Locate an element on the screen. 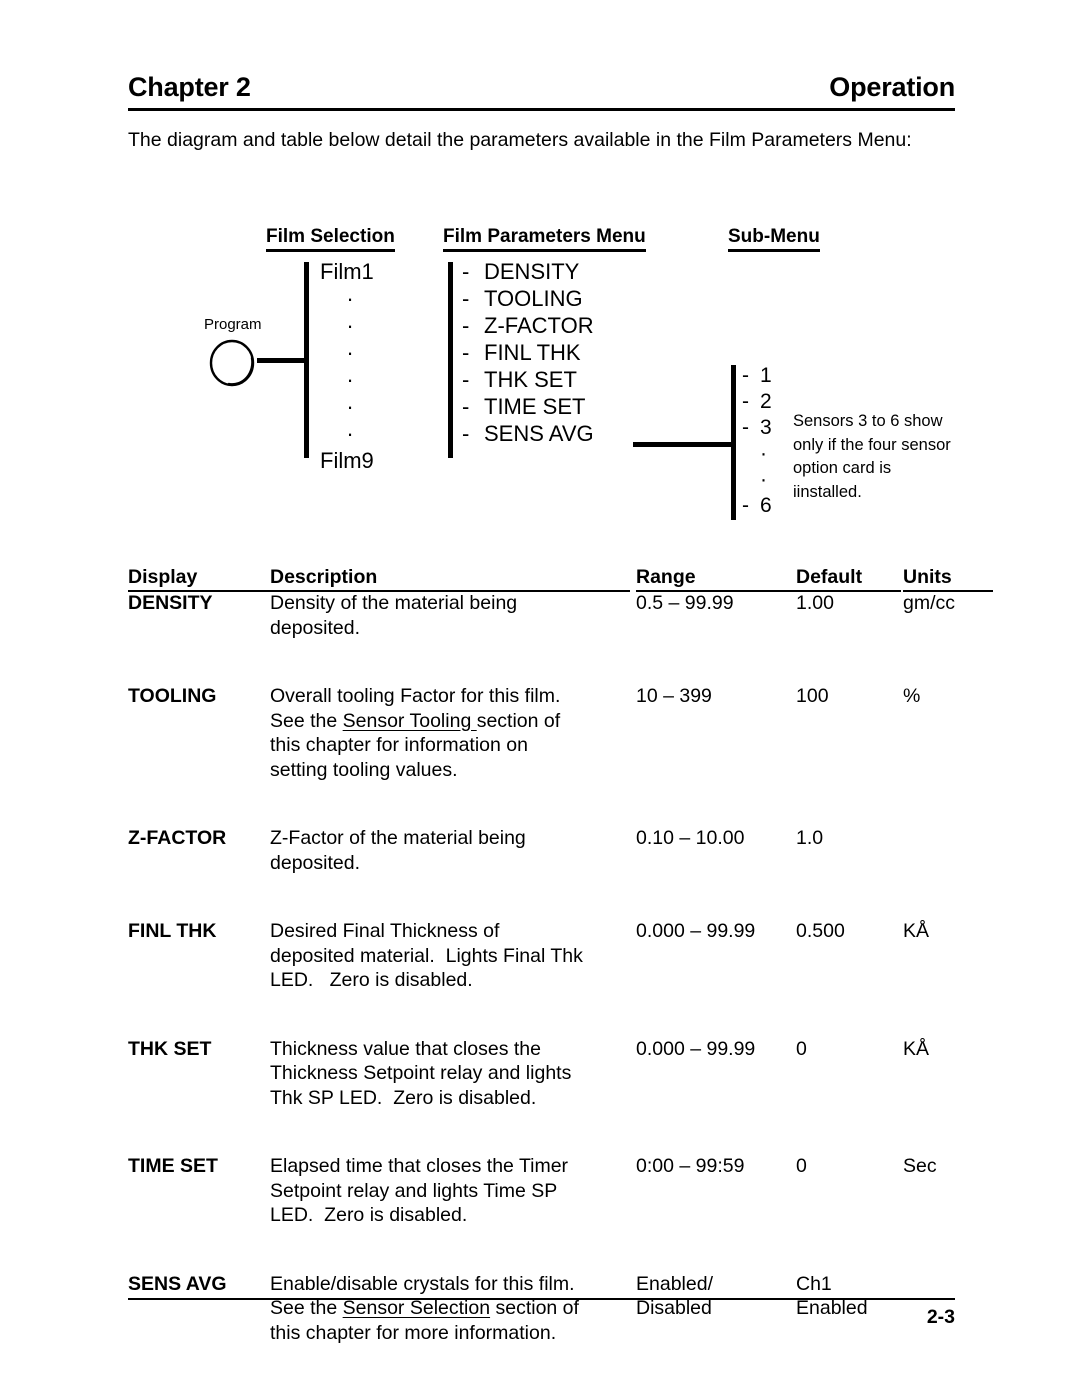 The image size is (1080, 1397). cell-default: Ch1 Enabled is located at coordinates (848, 1296).